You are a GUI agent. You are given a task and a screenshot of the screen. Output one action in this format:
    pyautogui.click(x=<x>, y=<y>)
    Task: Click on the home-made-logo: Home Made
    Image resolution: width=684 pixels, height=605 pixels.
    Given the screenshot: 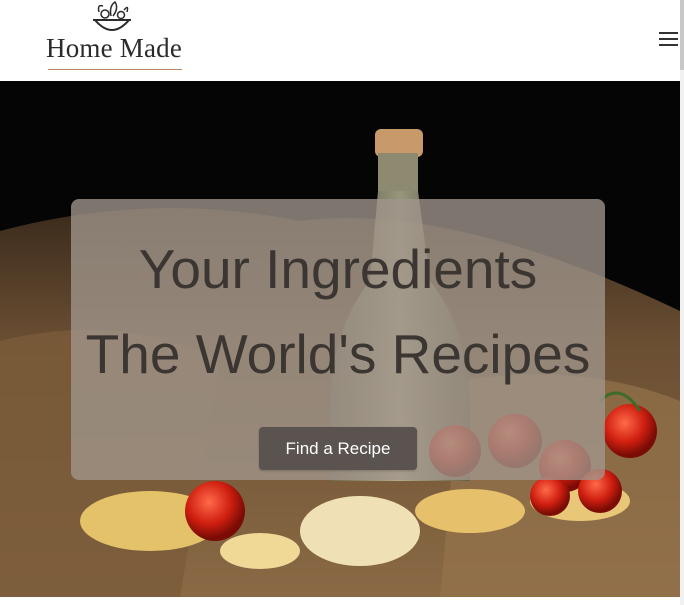 What is the action you would take?
    pyautogui.click(x=114, y=36)
    